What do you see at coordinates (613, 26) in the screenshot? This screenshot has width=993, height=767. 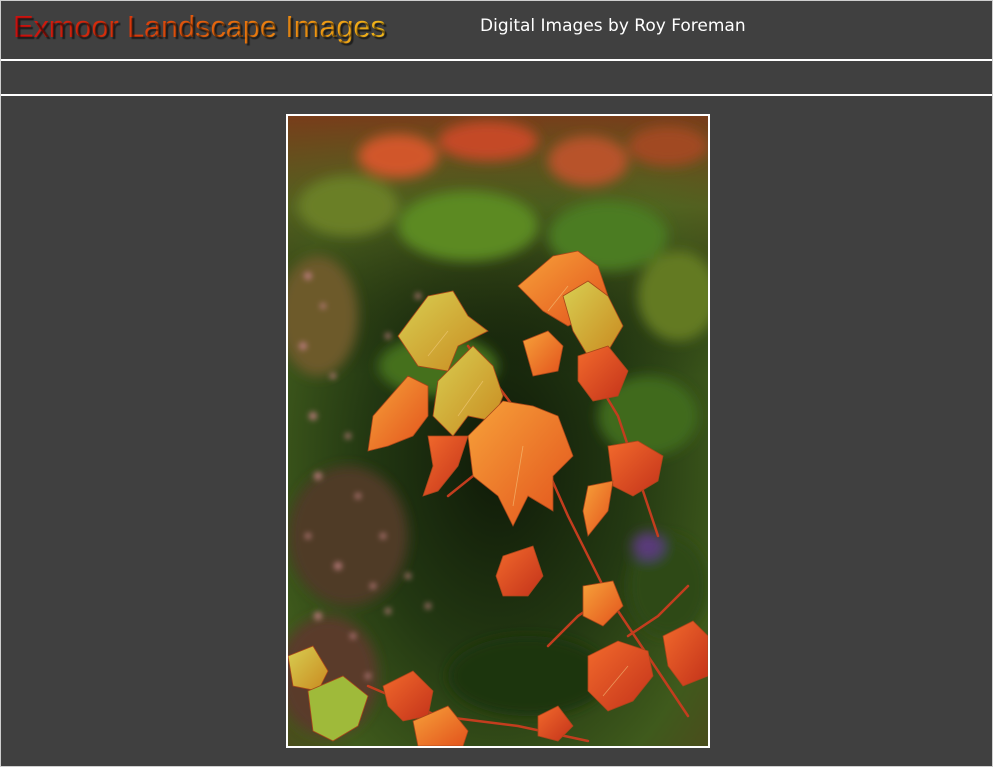 I see `site-subtitle: Digital Images by Roy Foreman` at bounding box center [613, 26].